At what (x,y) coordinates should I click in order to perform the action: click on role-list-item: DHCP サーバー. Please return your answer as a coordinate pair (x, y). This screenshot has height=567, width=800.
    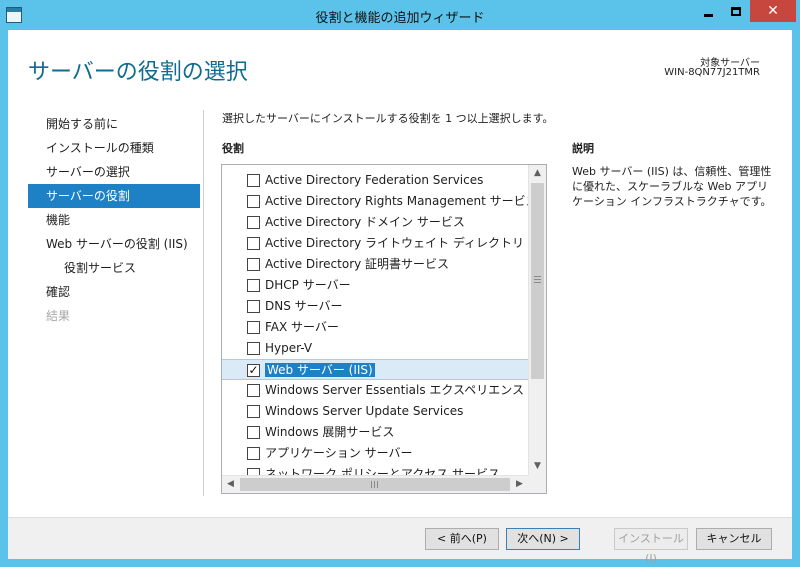
    Looking at the image, I should click on (375, 285).